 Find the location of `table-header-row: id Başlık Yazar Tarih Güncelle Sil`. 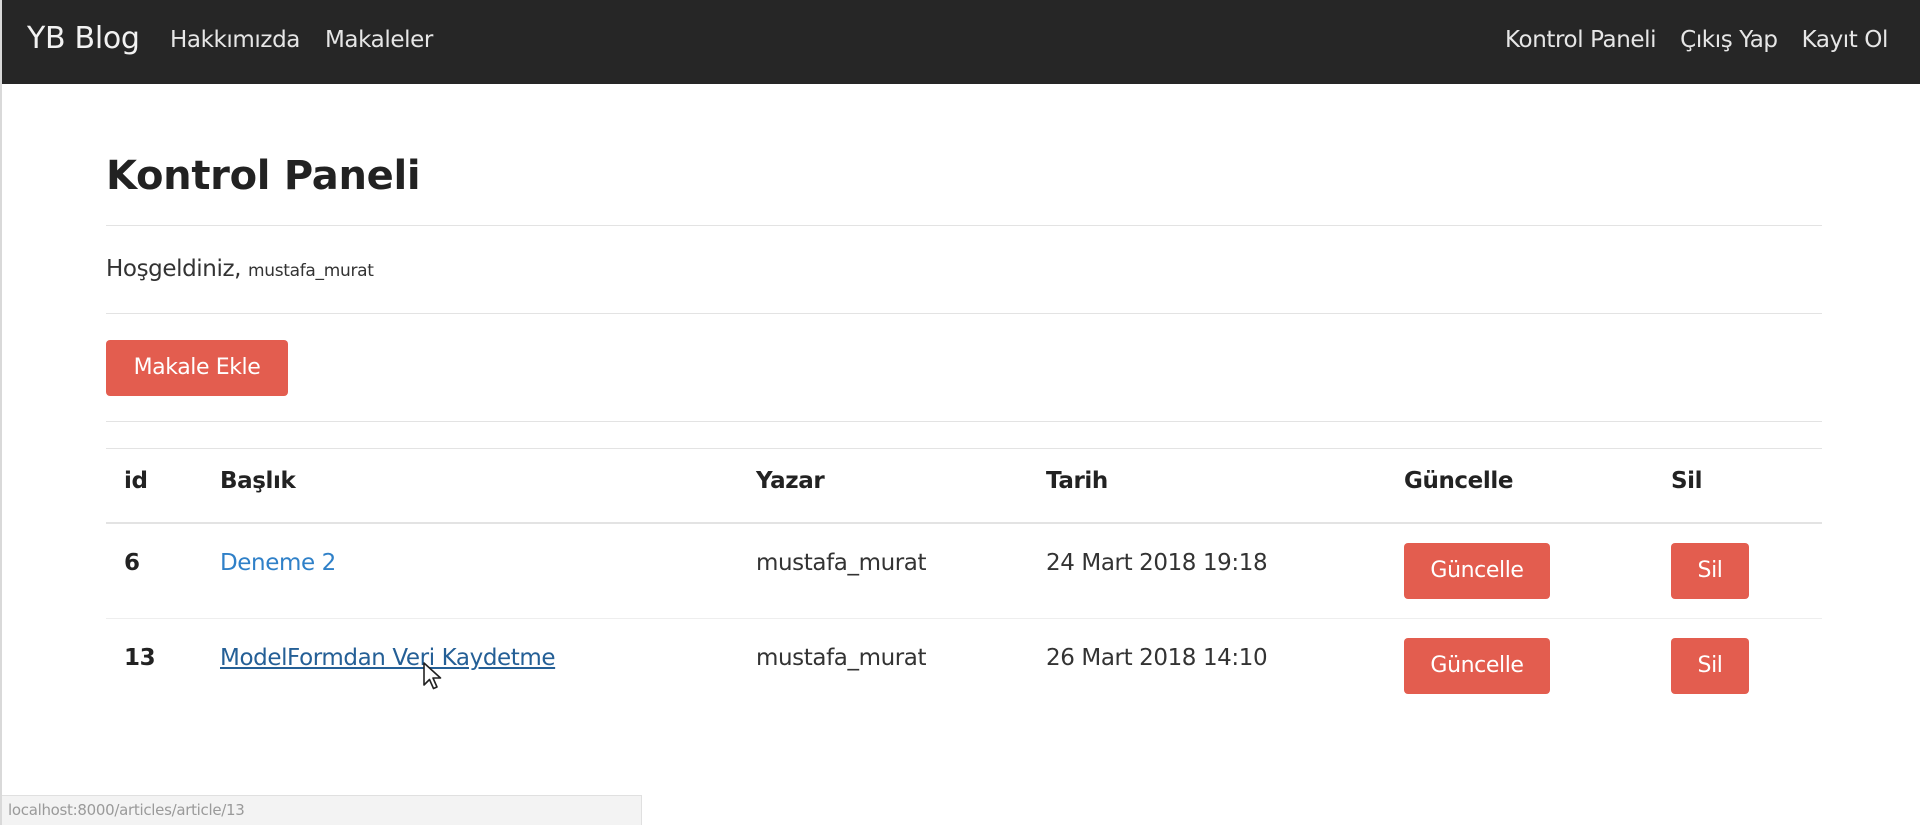

table-header-row: id Başlık Yazar Tarih Güncelle Sil is located at coordinates (964, 486).